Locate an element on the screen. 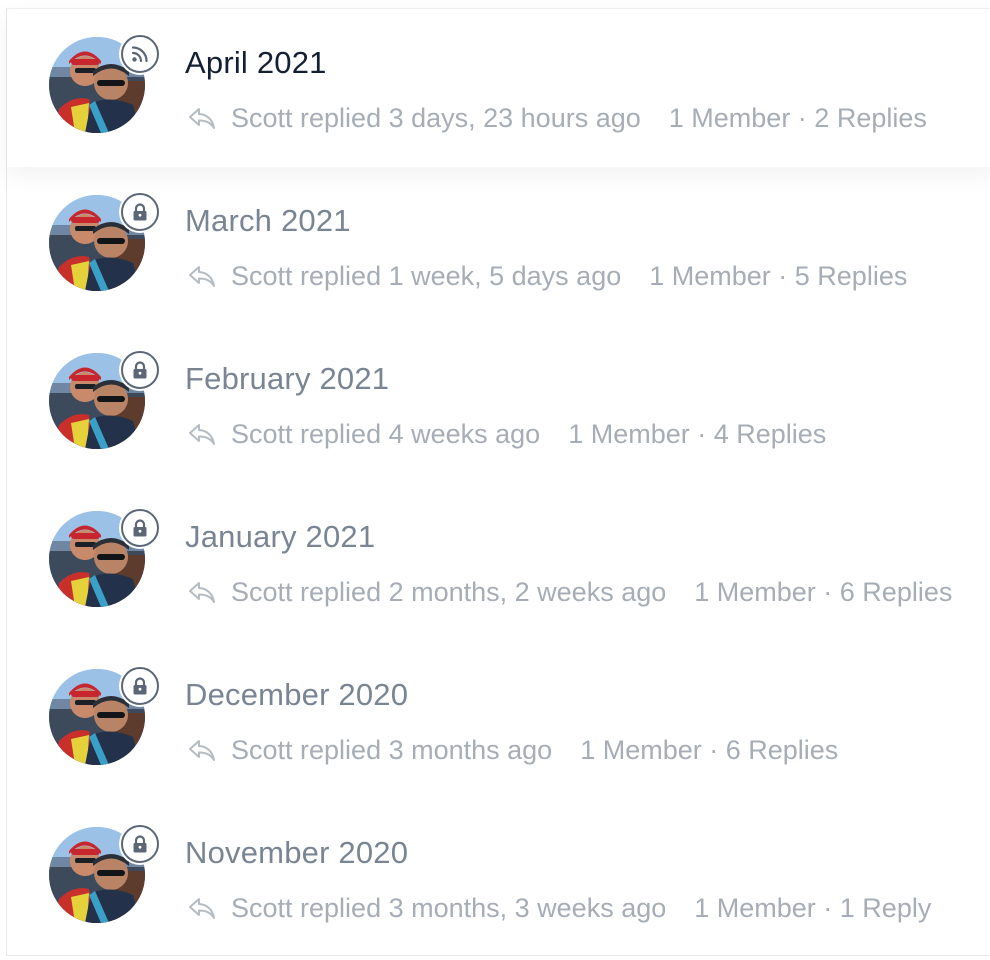 The height and width of the screenshot is (960, 990). topic-title-link: April 2021 is located at coordinates (256, 63).